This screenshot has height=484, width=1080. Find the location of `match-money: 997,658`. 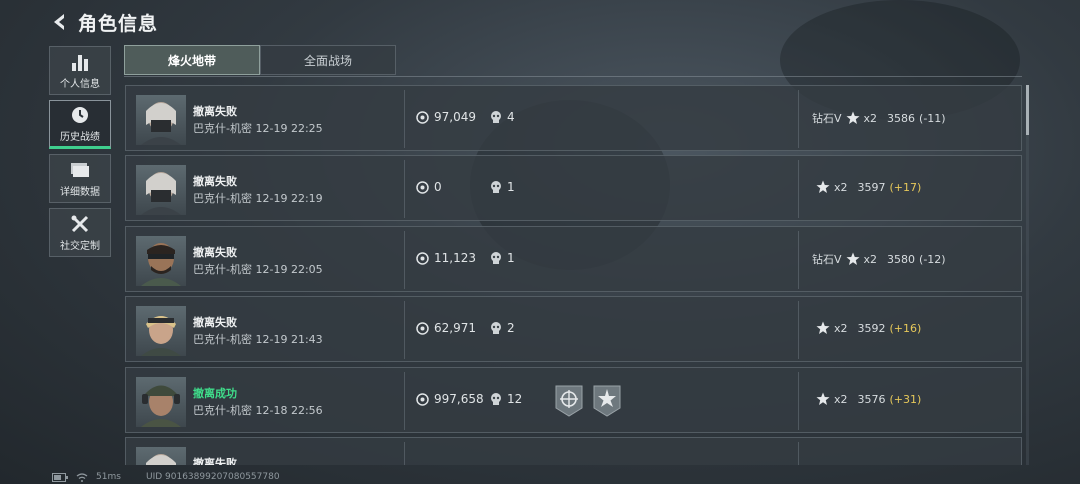

match-money: 997,658 is located at coordinates (450, 399).